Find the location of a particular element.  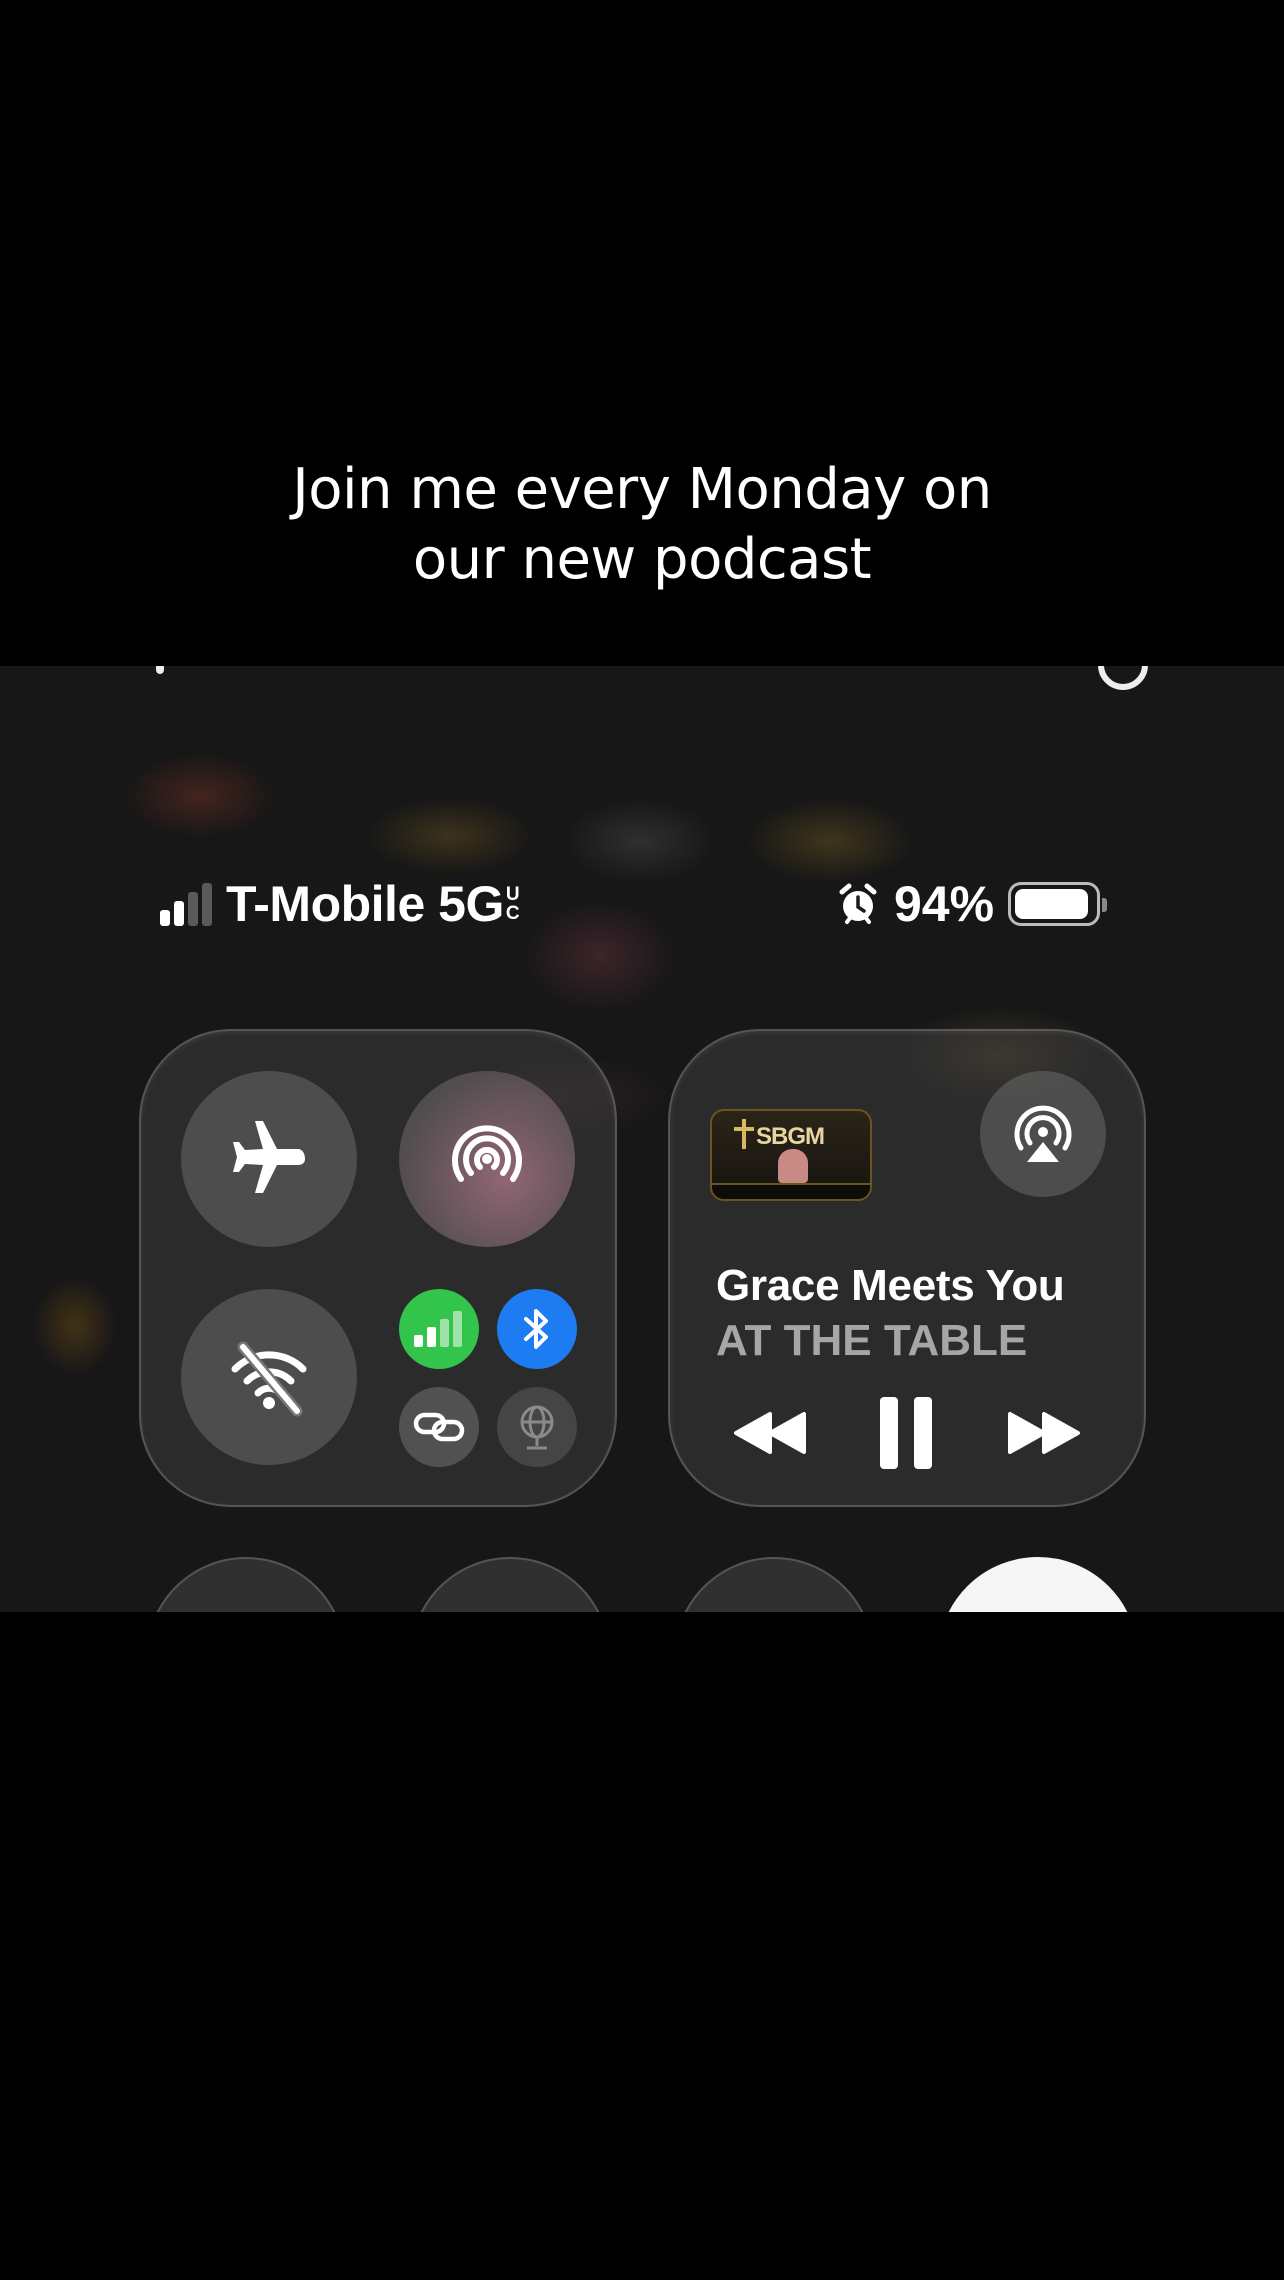

bluetooth-icon is located at coordinates (536, 1329).